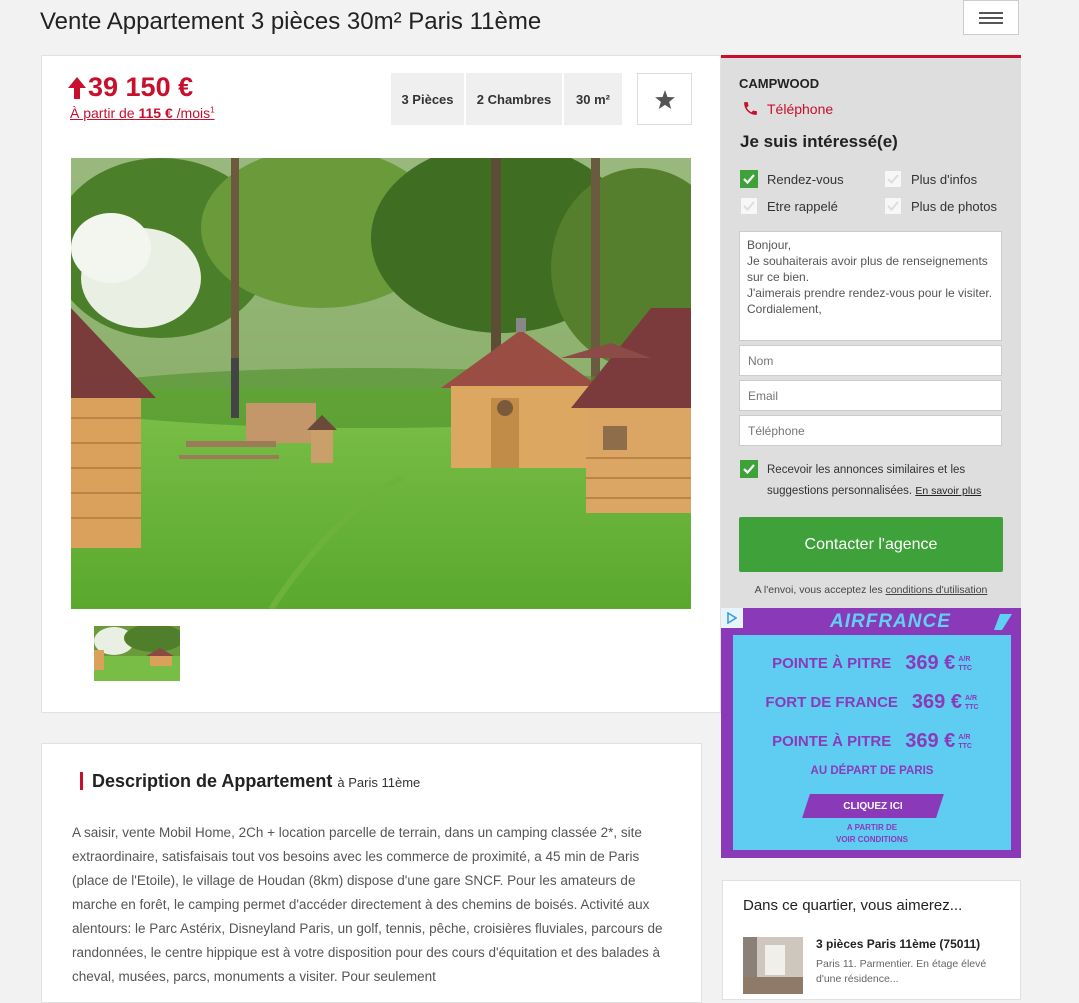 The image size is (1079, 1003). Describe the element at coordinates (514, 99) in the screenshot. I see `feature-bedrooms: 2 Chambres` at that location.